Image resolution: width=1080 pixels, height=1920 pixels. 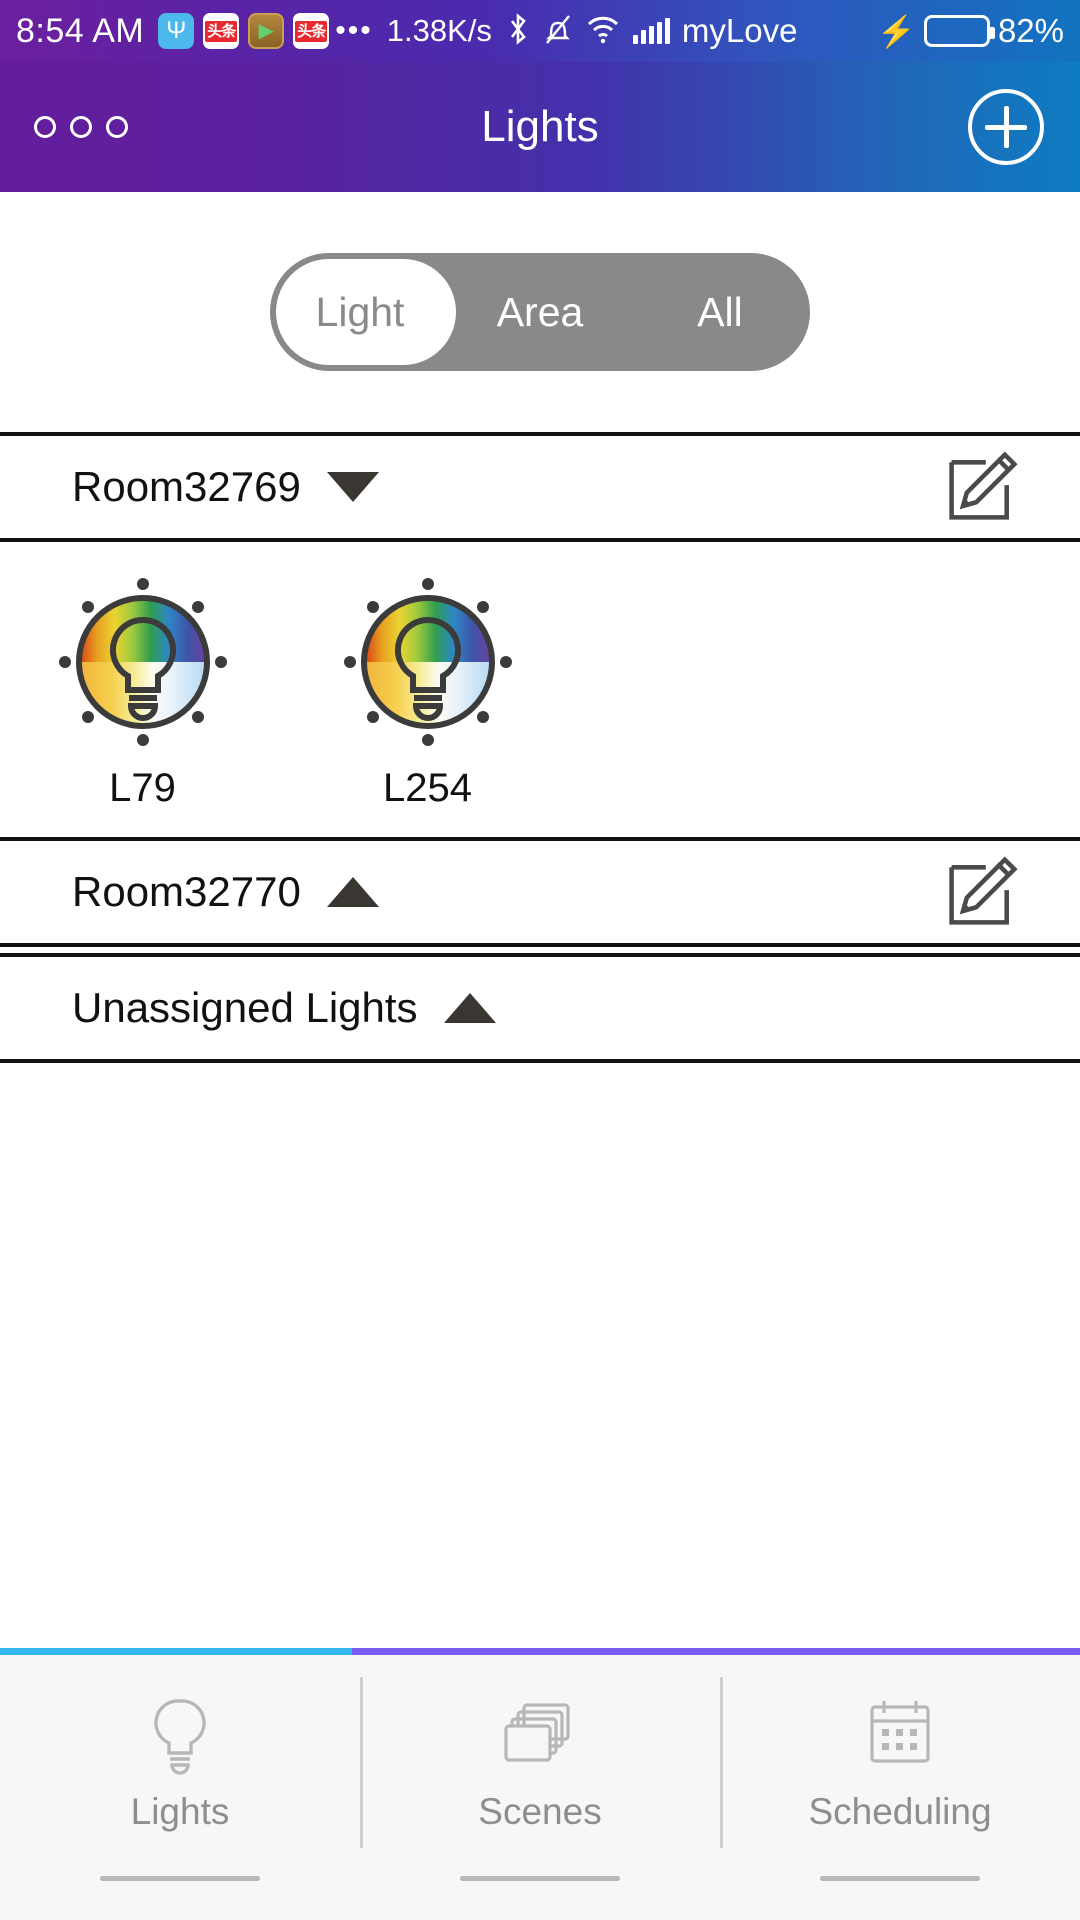 I want to click on overflow-dots-icon: •••, so click(x=354, y=30).